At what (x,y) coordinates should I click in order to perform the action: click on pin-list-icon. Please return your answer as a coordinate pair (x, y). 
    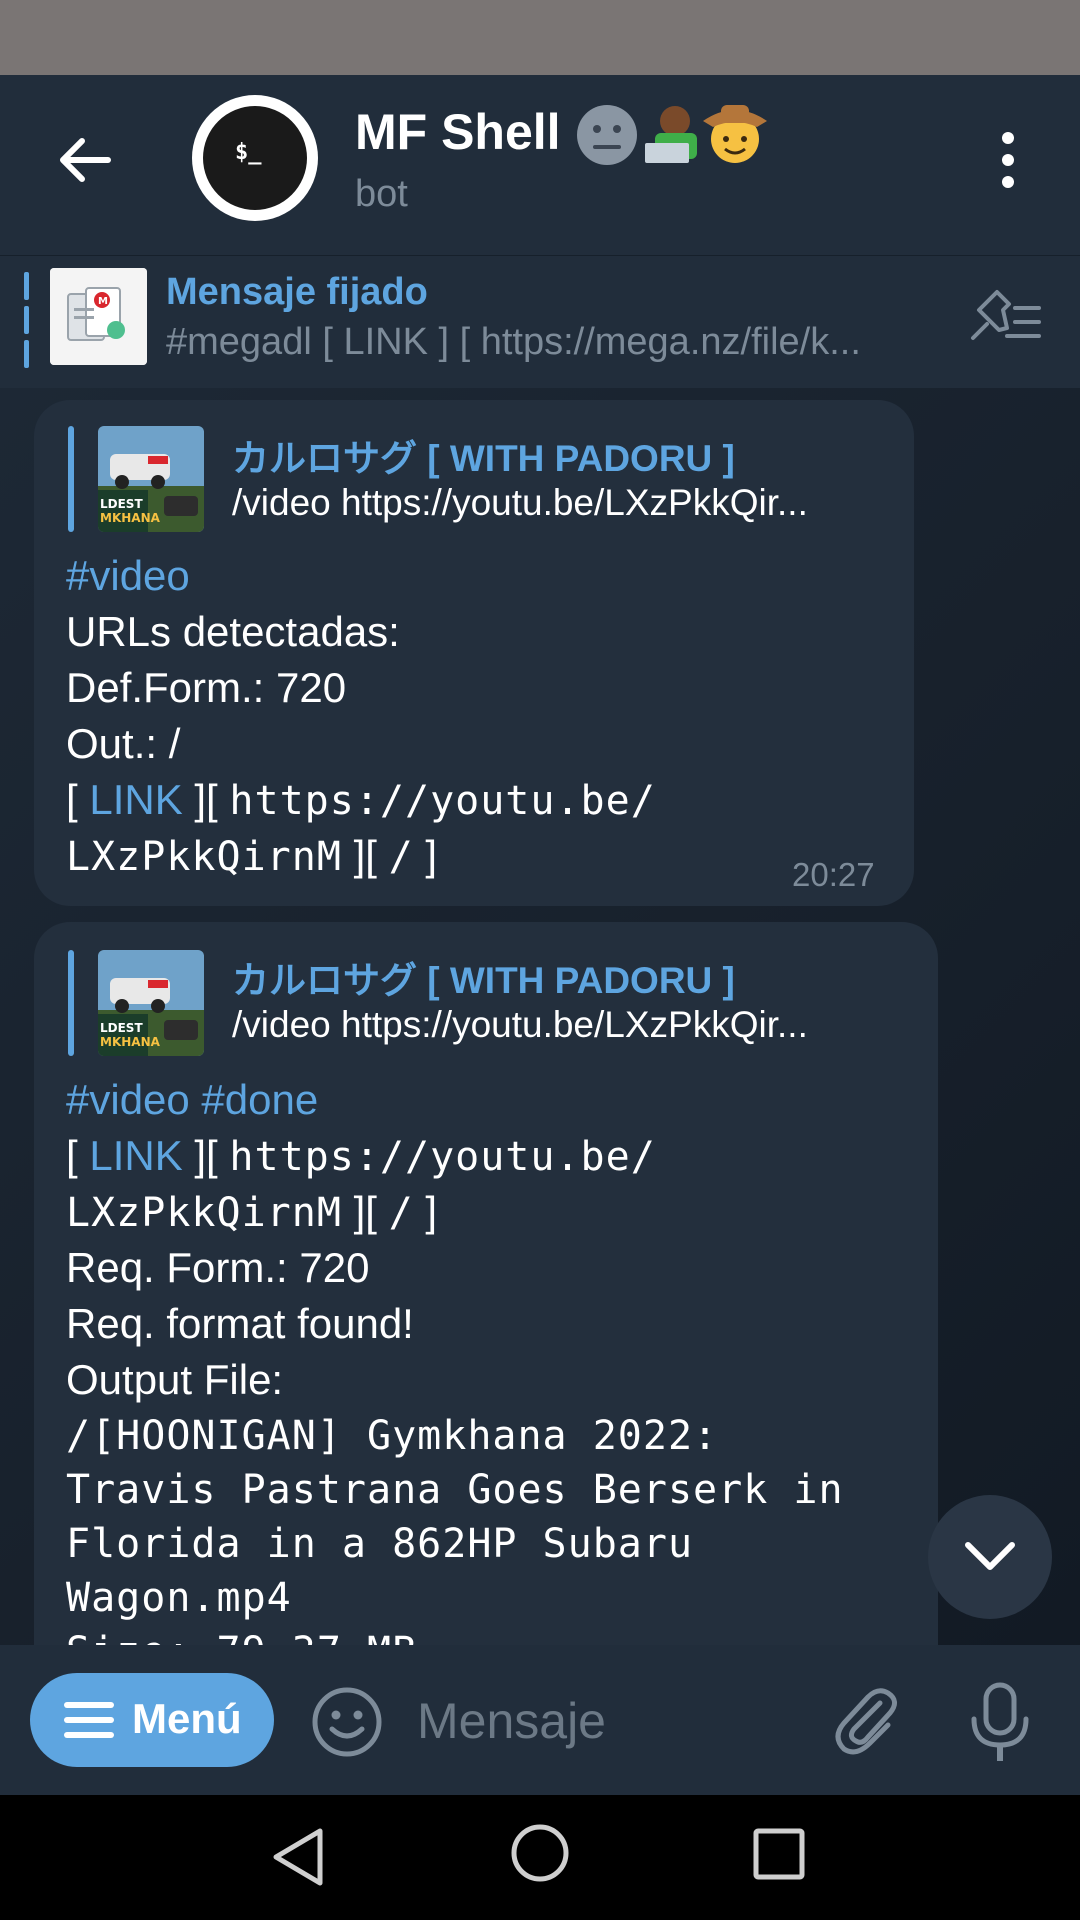
    Looking at the image, I should click on (1005, 320).